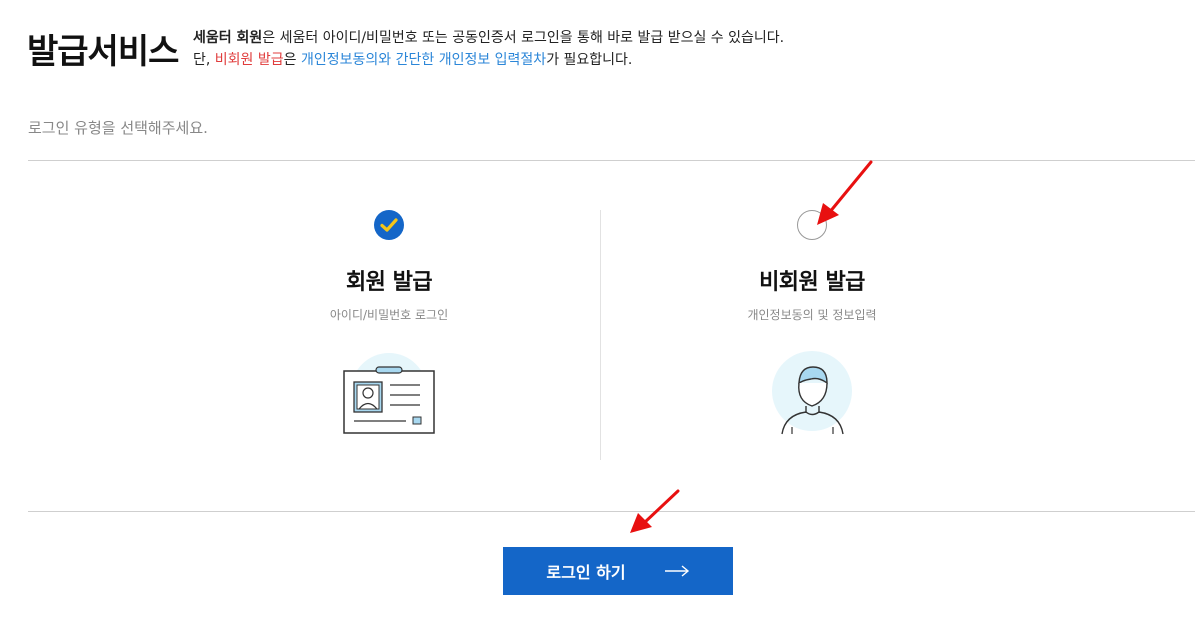 The image size is (1195, 620). What do you see at coordinates (471, 60) in the screenshot?
I see `info-input-highlight: 간단한 개인정보 입력절차` at bounding box center [471, 60].